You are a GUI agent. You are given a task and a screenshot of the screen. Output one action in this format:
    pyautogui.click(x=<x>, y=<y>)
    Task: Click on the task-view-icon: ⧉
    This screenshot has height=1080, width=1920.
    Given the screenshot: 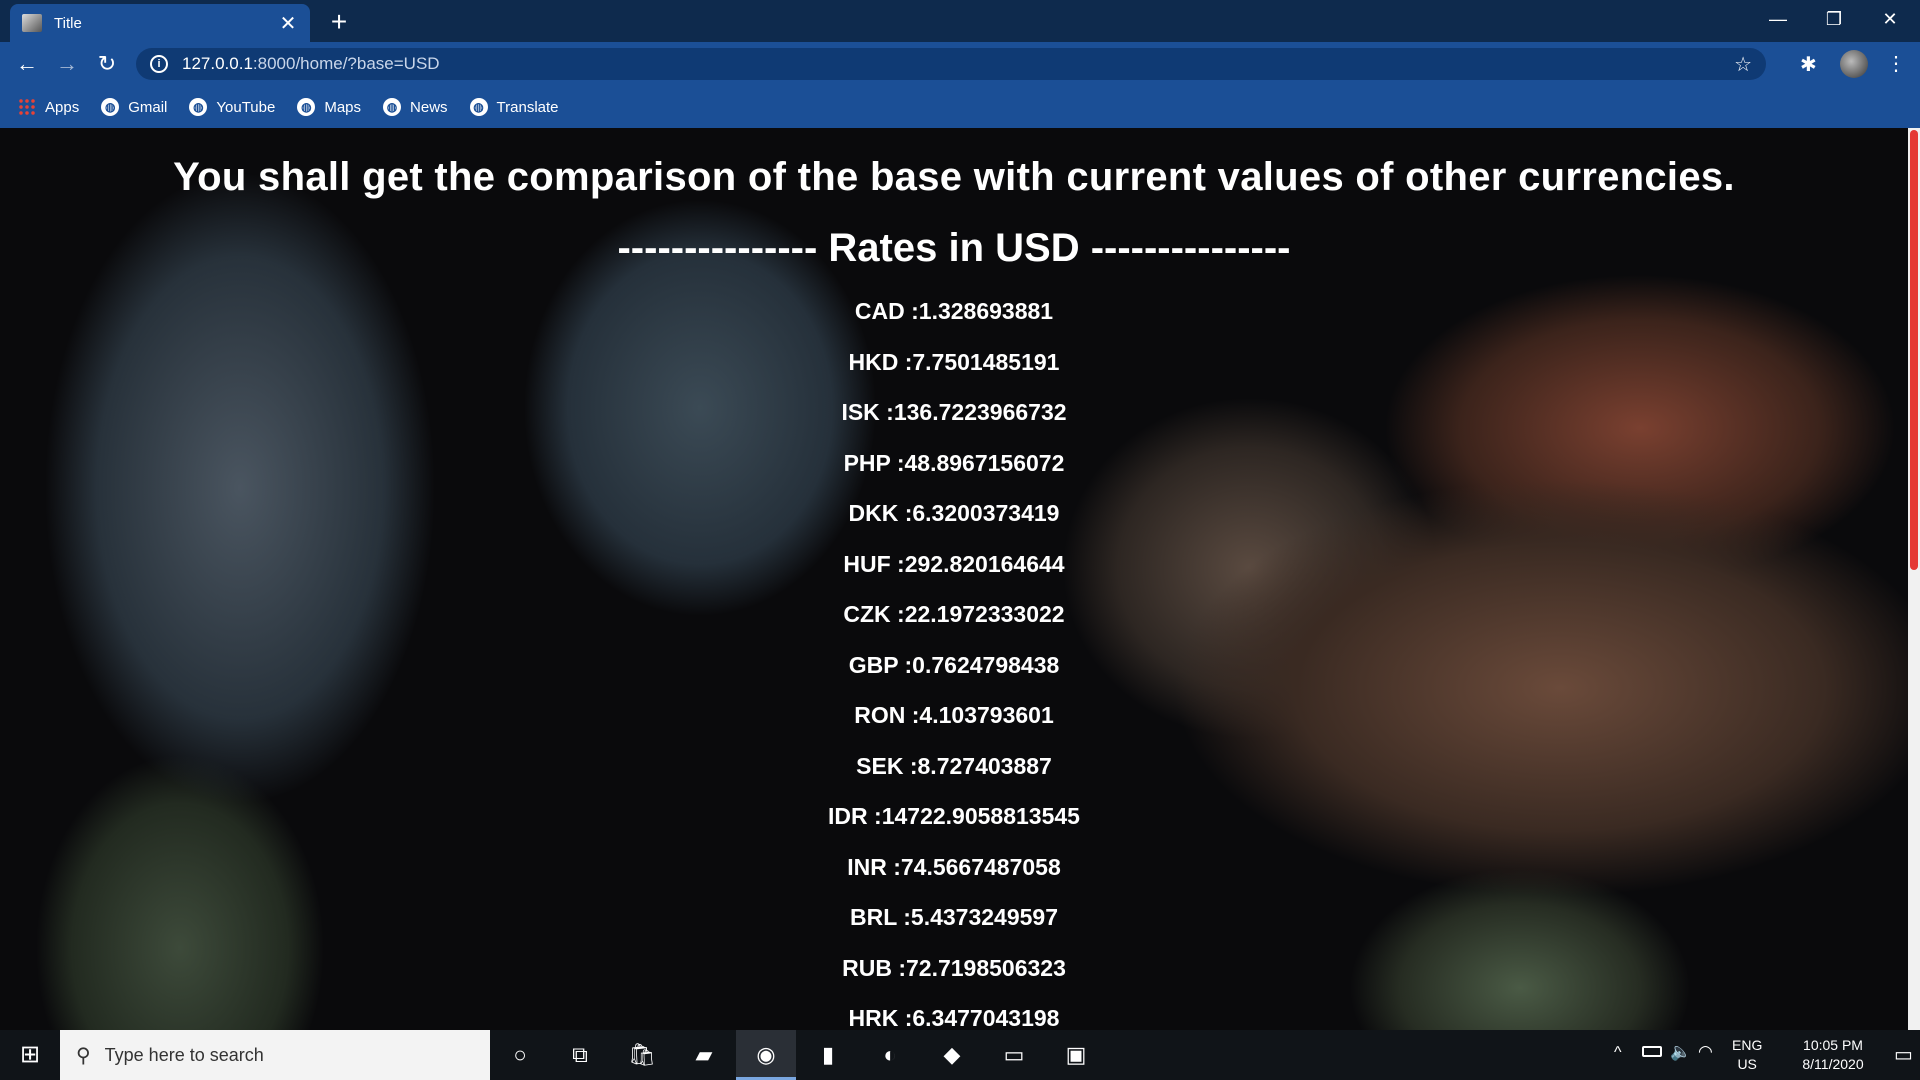 What is the action you would take?
    pyautogui.click(x=580, y=1055)
    